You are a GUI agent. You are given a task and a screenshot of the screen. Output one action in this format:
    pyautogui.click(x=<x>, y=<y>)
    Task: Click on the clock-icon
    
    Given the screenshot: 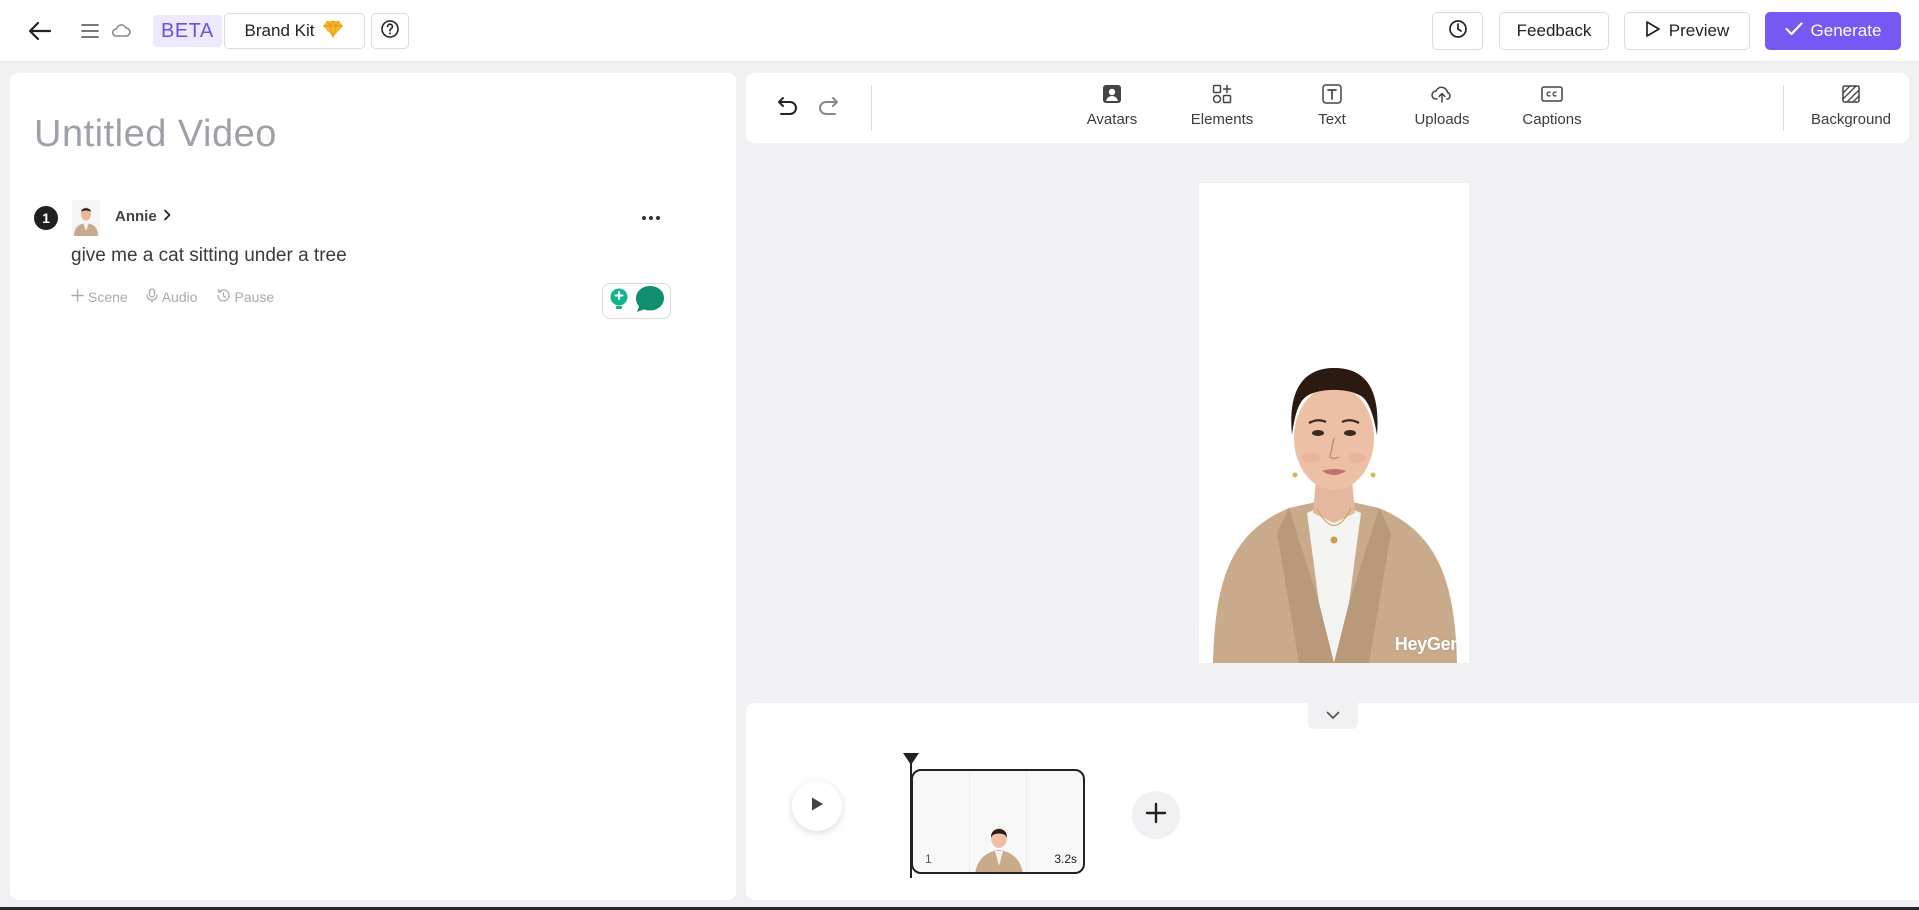 What is the action you would take?
    pyautogui.click(x=1458, y=31)
    